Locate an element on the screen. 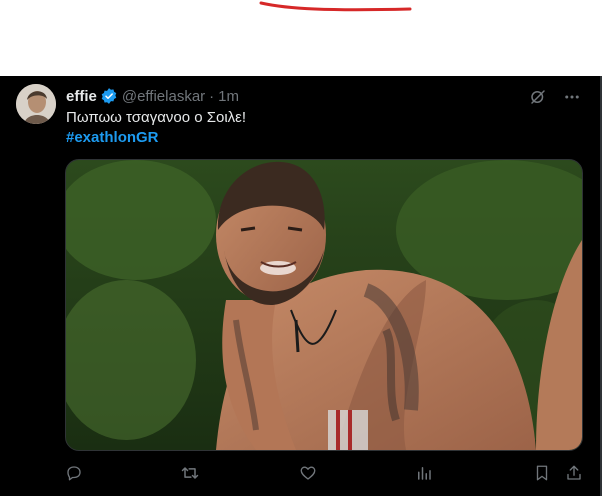  retweet-icon is located at coordinates (190, 473).